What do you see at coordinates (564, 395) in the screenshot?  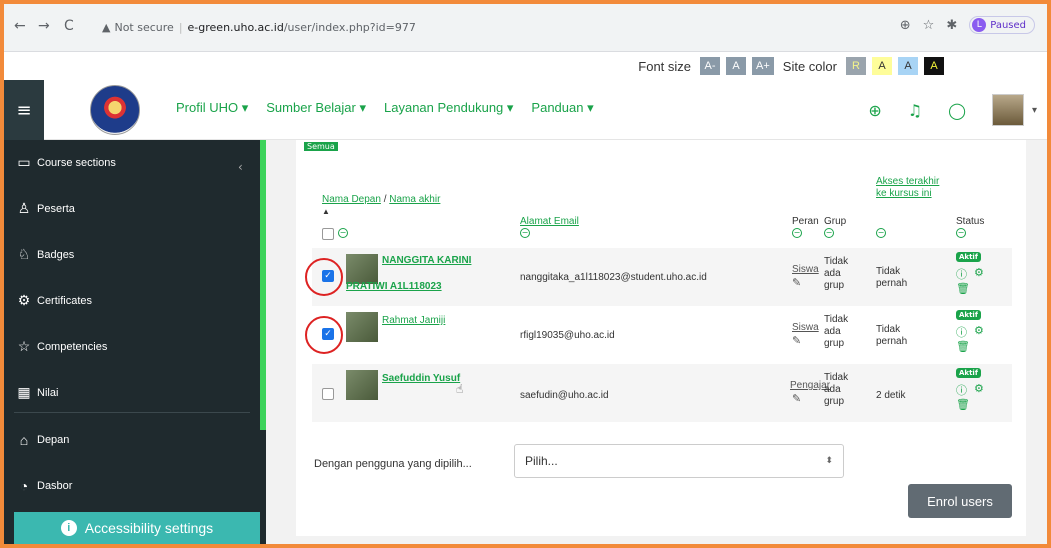 I see `user-email: saefudin@uho.ac.id` at bounding box center [564, 395].